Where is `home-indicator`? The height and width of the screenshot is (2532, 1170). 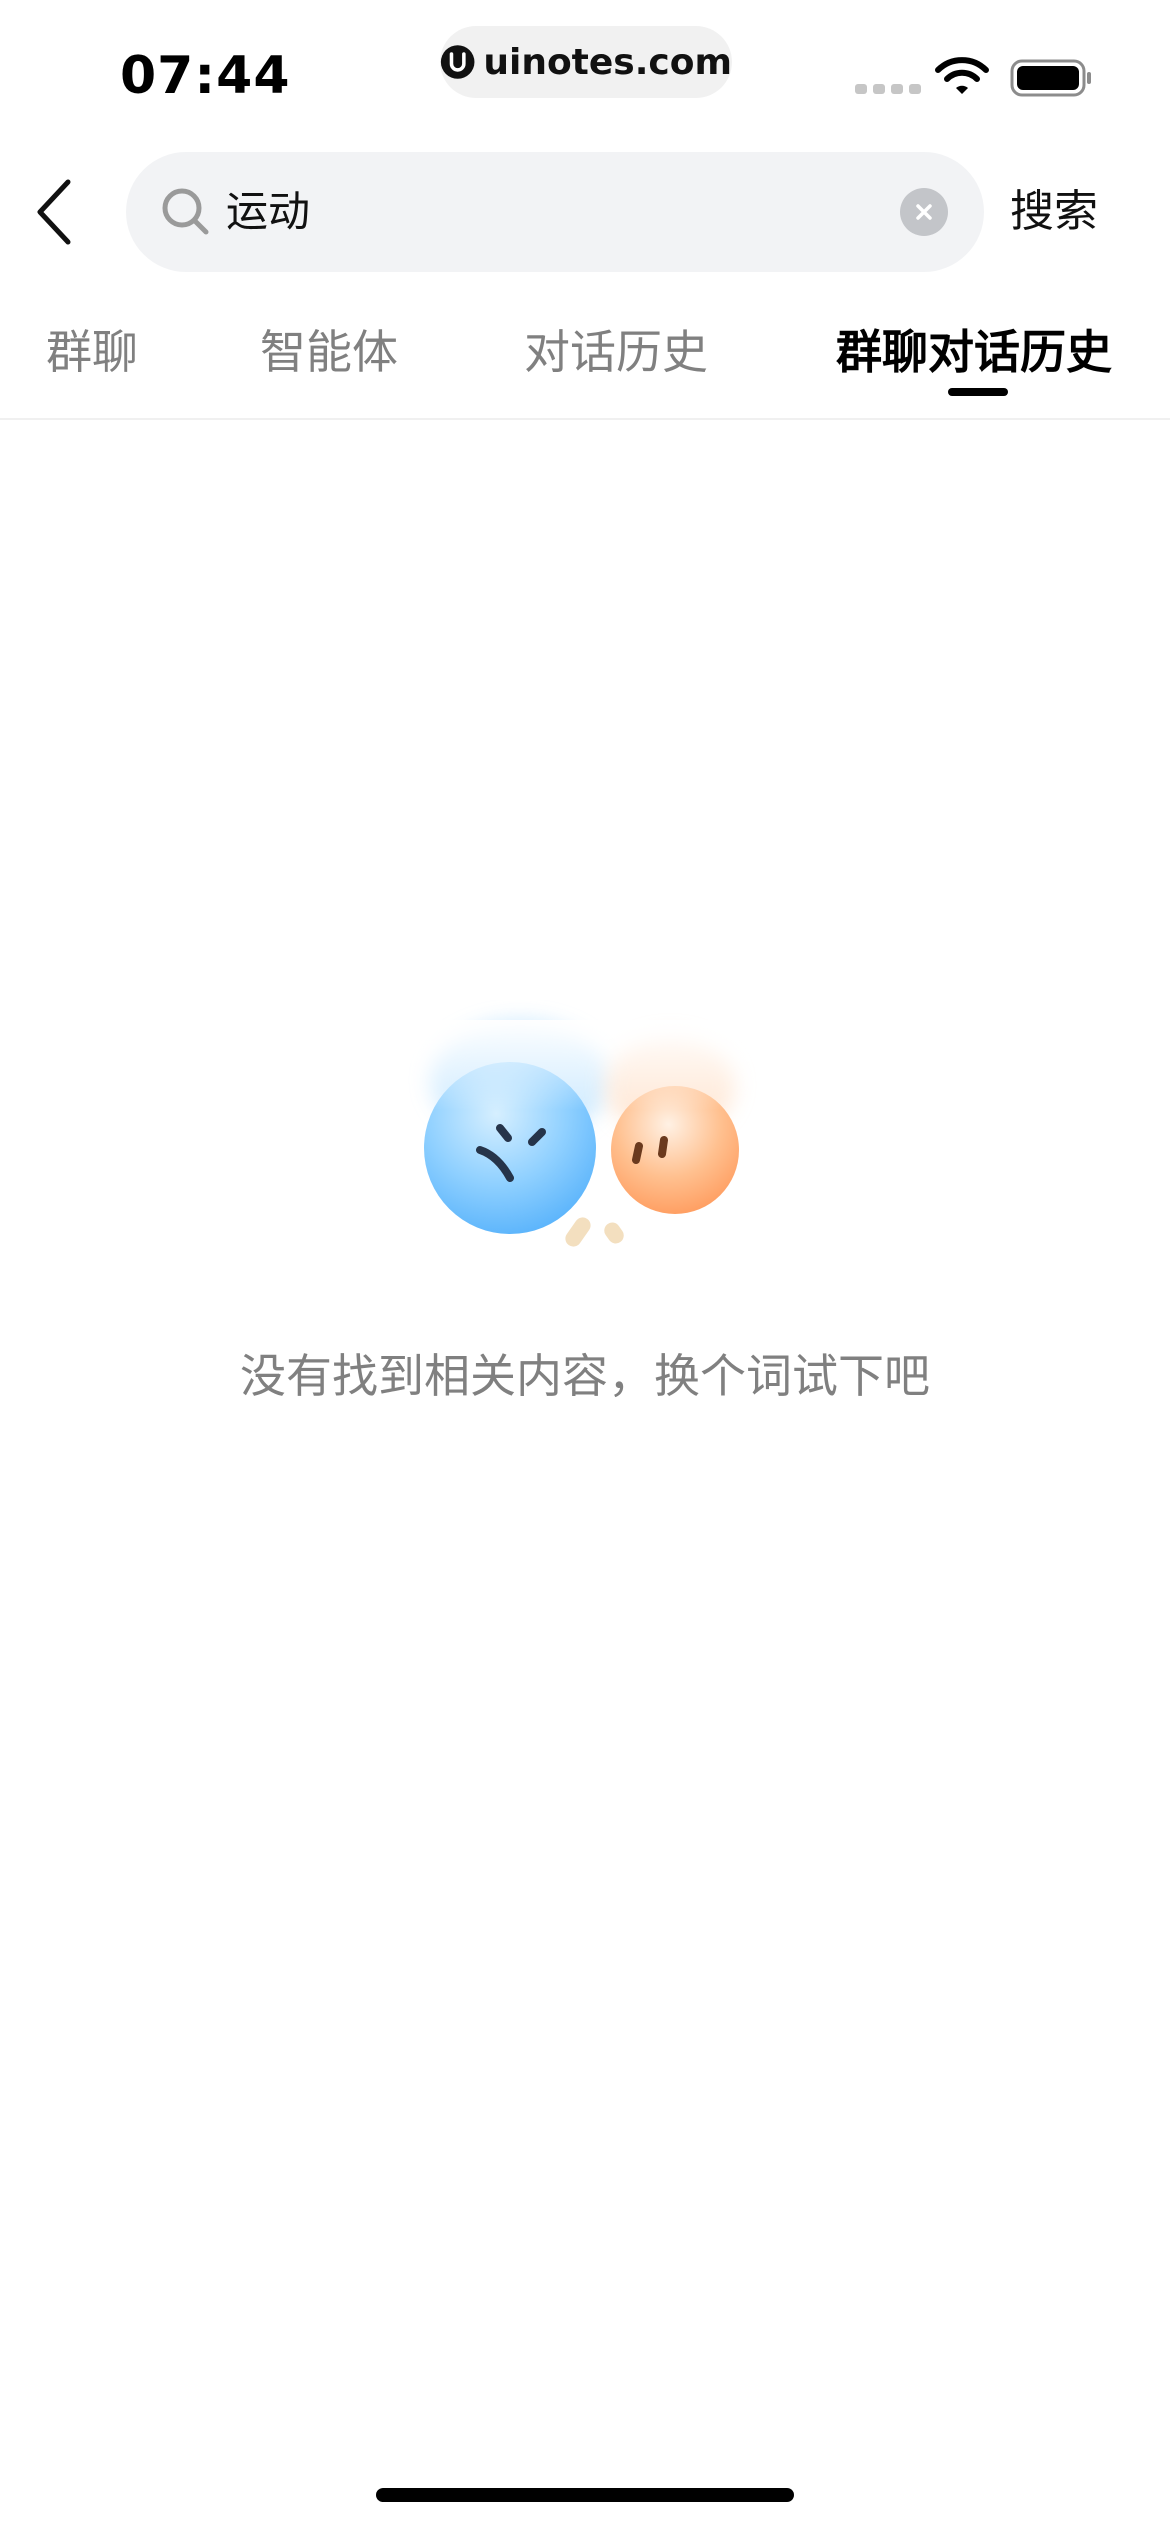
home-indicator is located at coordinates (585, 2495).